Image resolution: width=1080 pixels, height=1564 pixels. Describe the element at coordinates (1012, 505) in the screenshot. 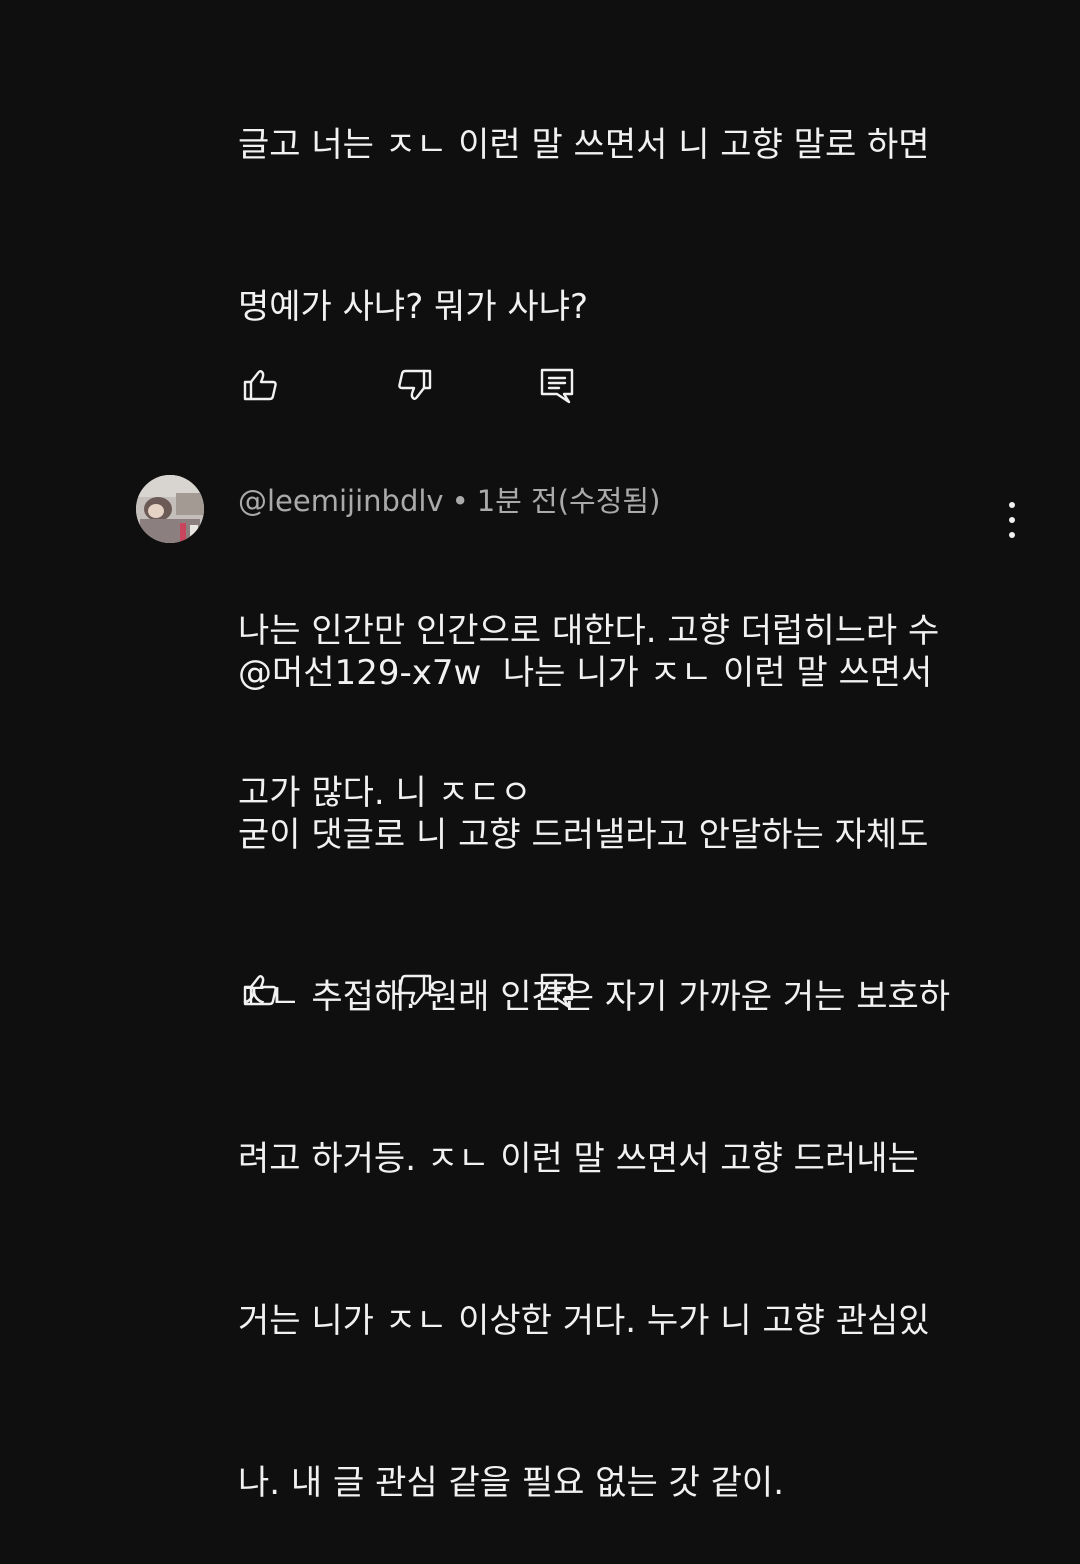

I see `vertical-dots-icon` at that location.